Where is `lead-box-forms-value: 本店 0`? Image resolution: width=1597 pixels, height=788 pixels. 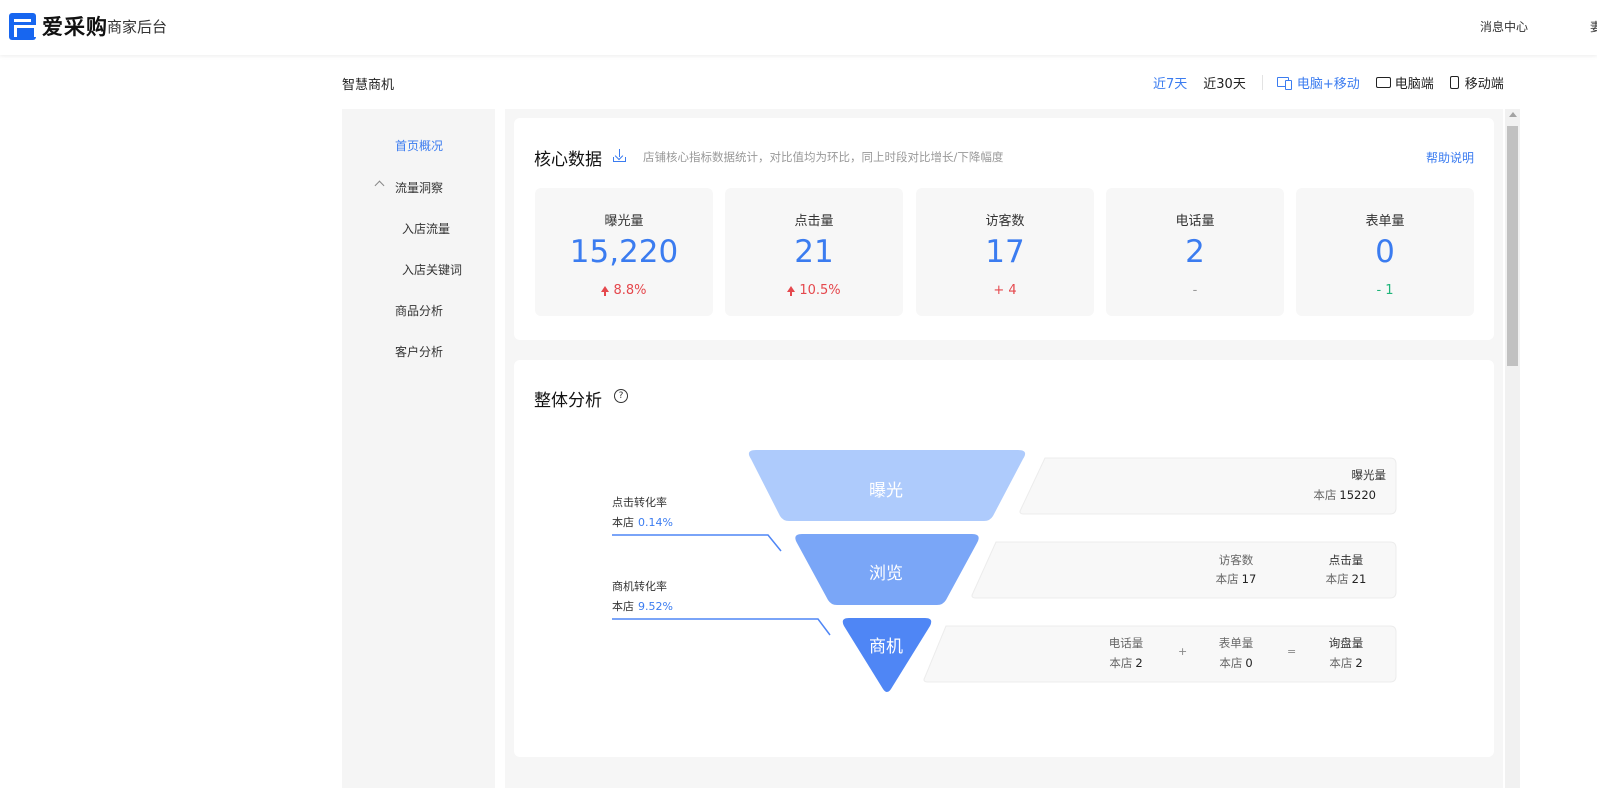 lead-box-forms-value: 本店 0 is located at coordinates (1236, 663).